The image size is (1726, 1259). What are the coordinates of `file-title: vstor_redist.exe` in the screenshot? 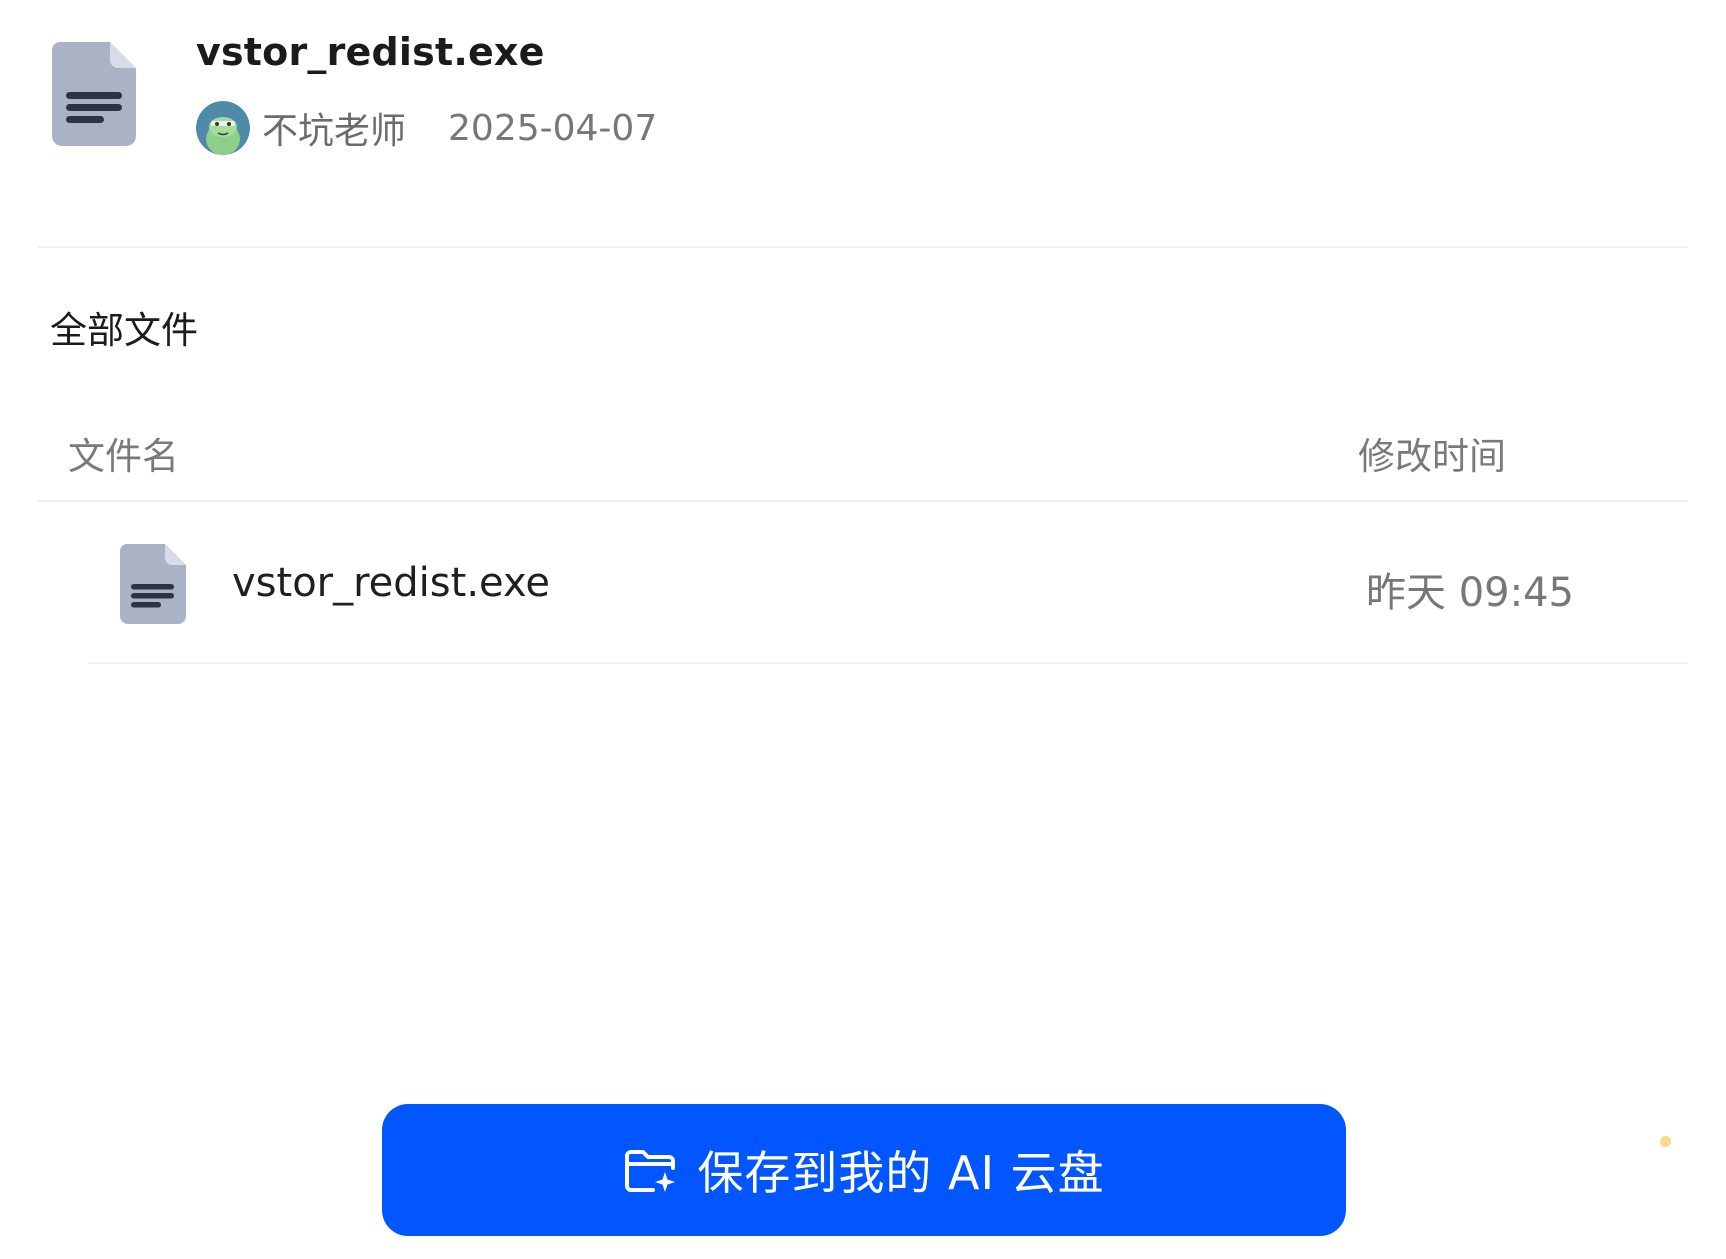 It's located at (370, 52).